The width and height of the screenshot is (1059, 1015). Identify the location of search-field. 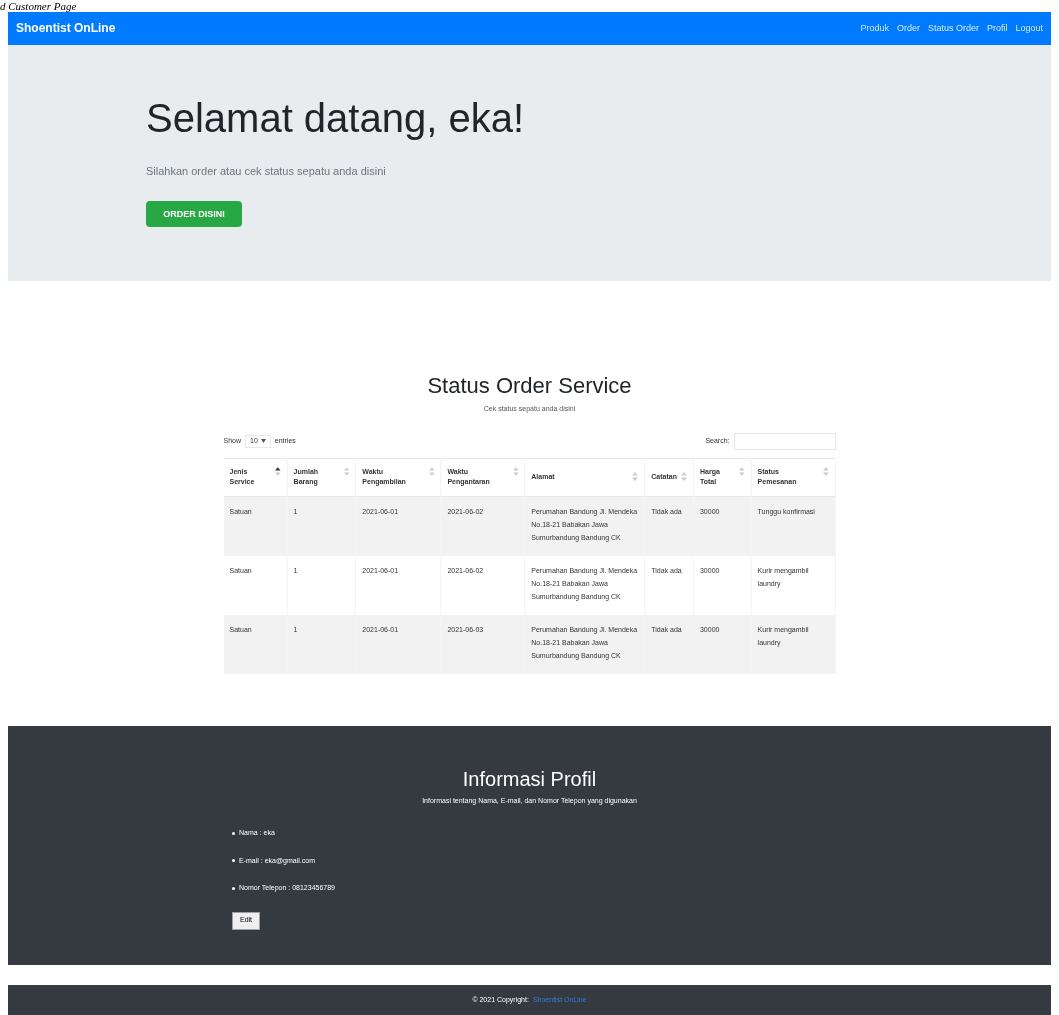
(784, 441).